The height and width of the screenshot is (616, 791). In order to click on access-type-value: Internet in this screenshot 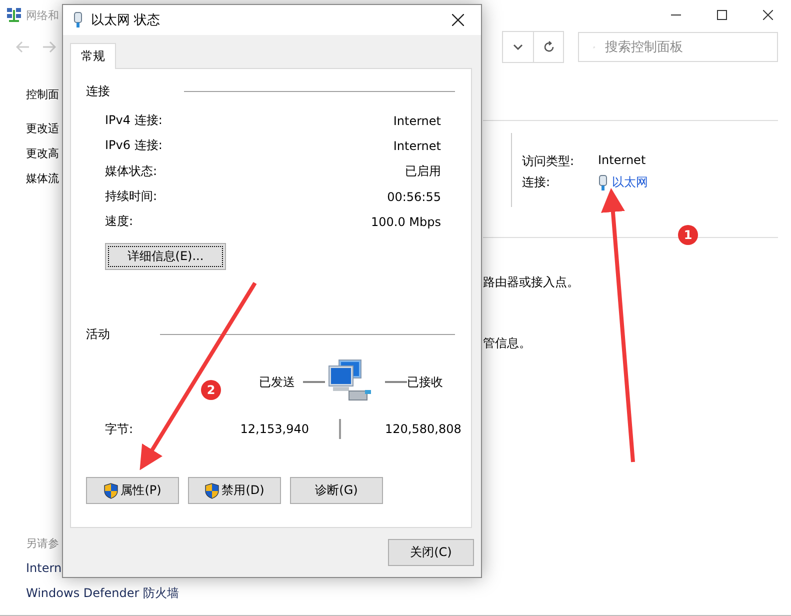, I will do `click(622, 161)`.